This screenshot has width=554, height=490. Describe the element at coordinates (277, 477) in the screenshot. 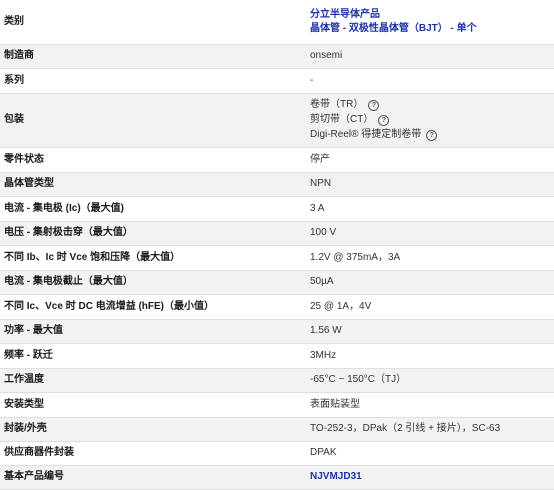

I see `table-row: 基本产品编号 NJVMJD31` at that location.